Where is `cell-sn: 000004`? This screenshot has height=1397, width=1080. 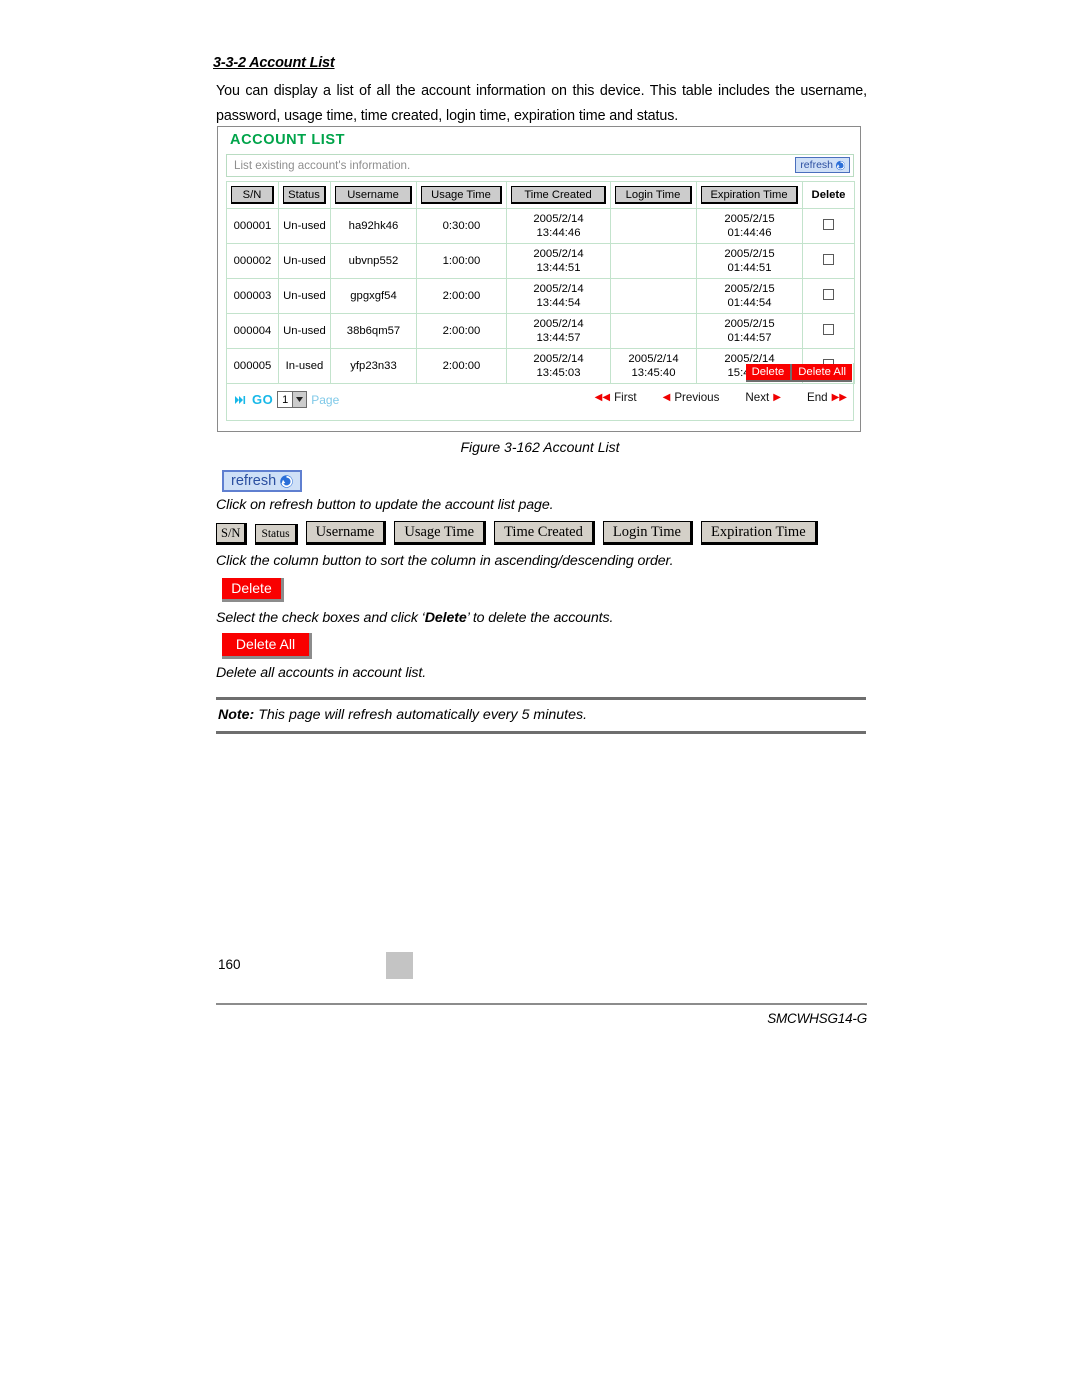 cell-sn: 000004 is located at coordinates (252, 331).